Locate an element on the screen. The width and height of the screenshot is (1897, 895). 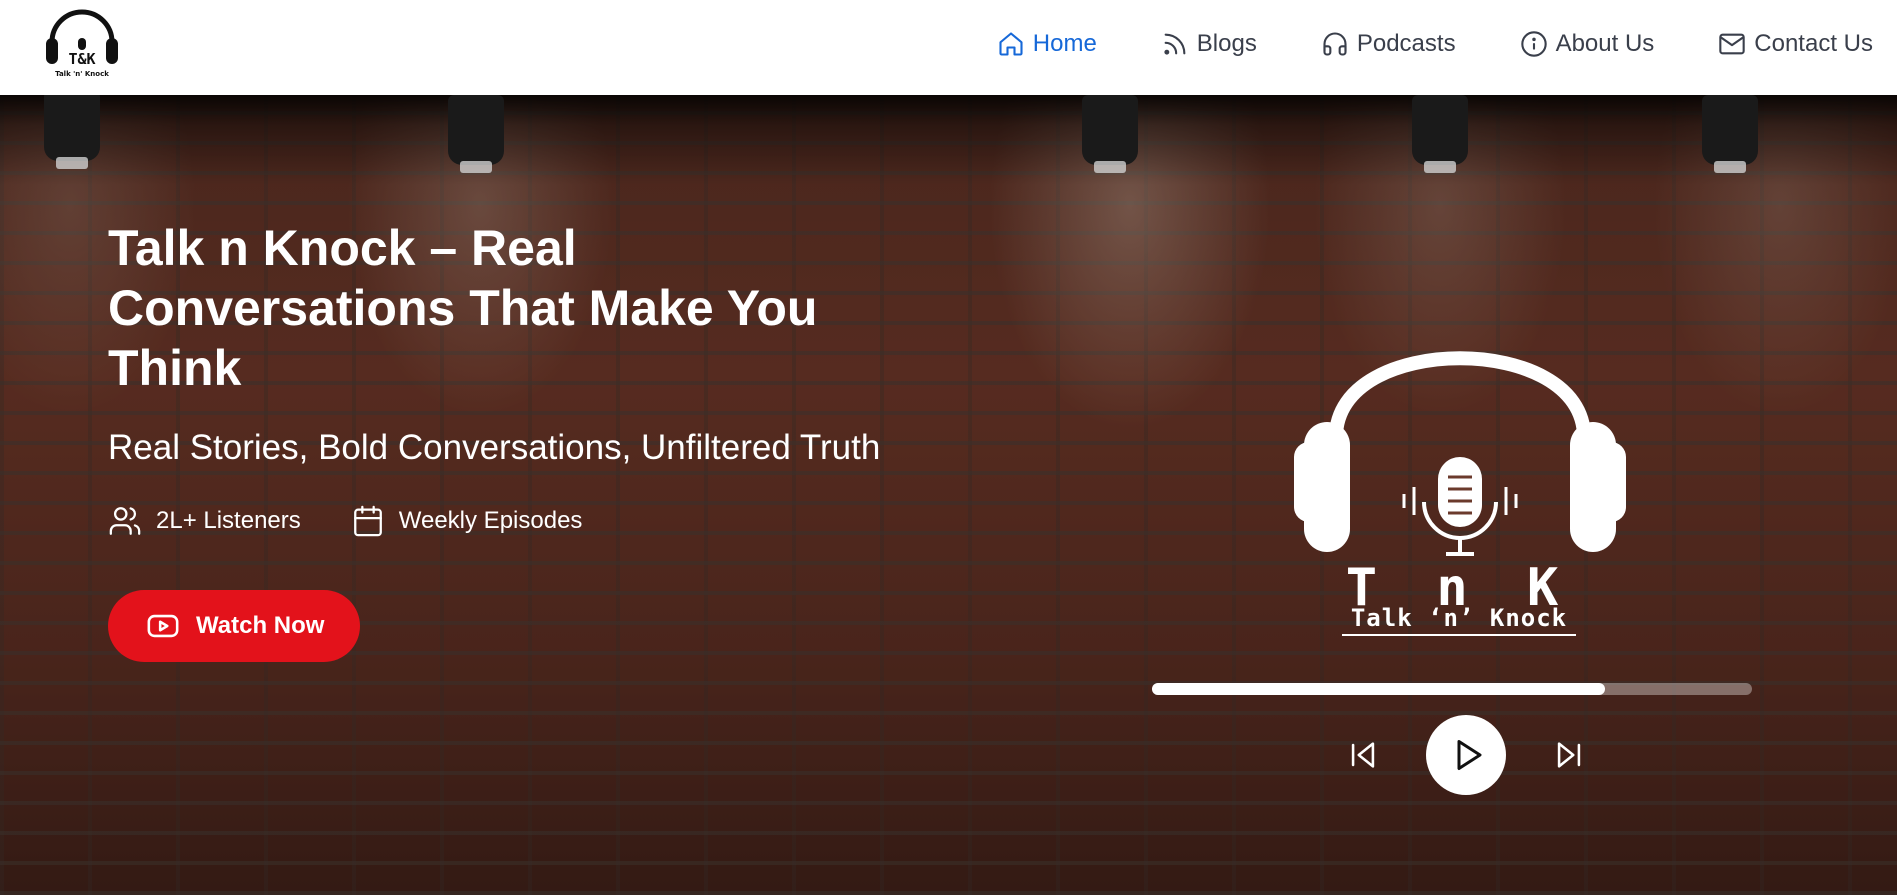
skip-forward-icon is located at coordinates (1569, 755).